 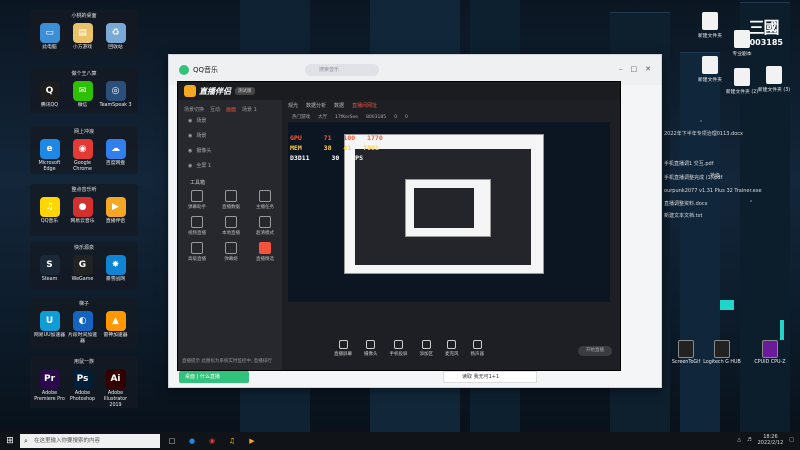 What do you see at coordinates (115, 379) in the screenshot?
I see `illustrator-icon: Ai` at bounding box center [115, 379].